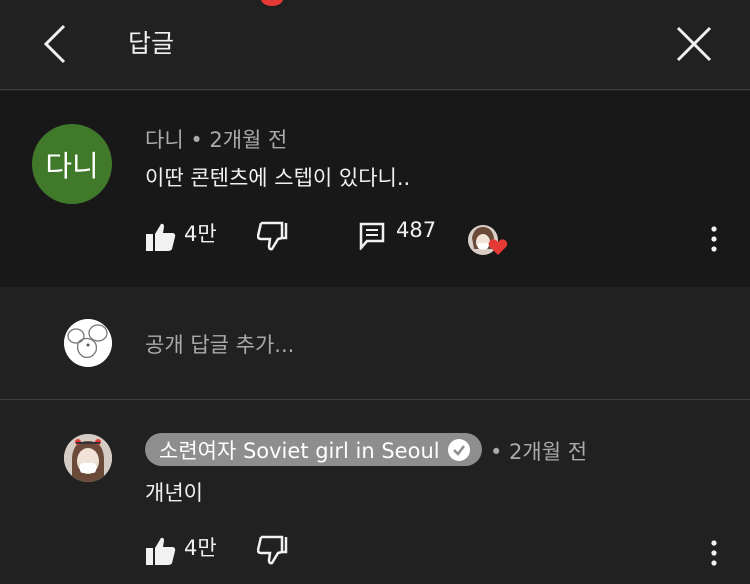  I want to click on like-count: 4만, so click(200, 234).